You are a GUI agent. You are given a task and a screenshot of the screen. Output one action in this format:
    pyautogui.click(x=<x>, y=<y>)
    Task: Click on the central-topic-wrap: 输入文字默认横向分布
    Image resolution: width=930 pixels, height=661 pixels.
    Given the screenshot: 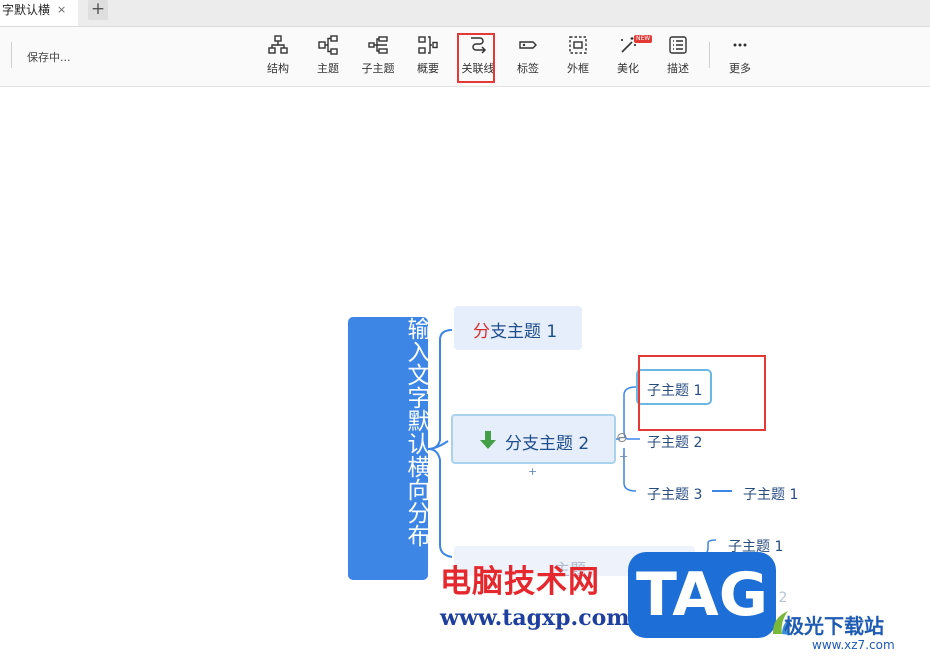 What is the action you would take?
    pyautogui.click(x=388, y=448)
    